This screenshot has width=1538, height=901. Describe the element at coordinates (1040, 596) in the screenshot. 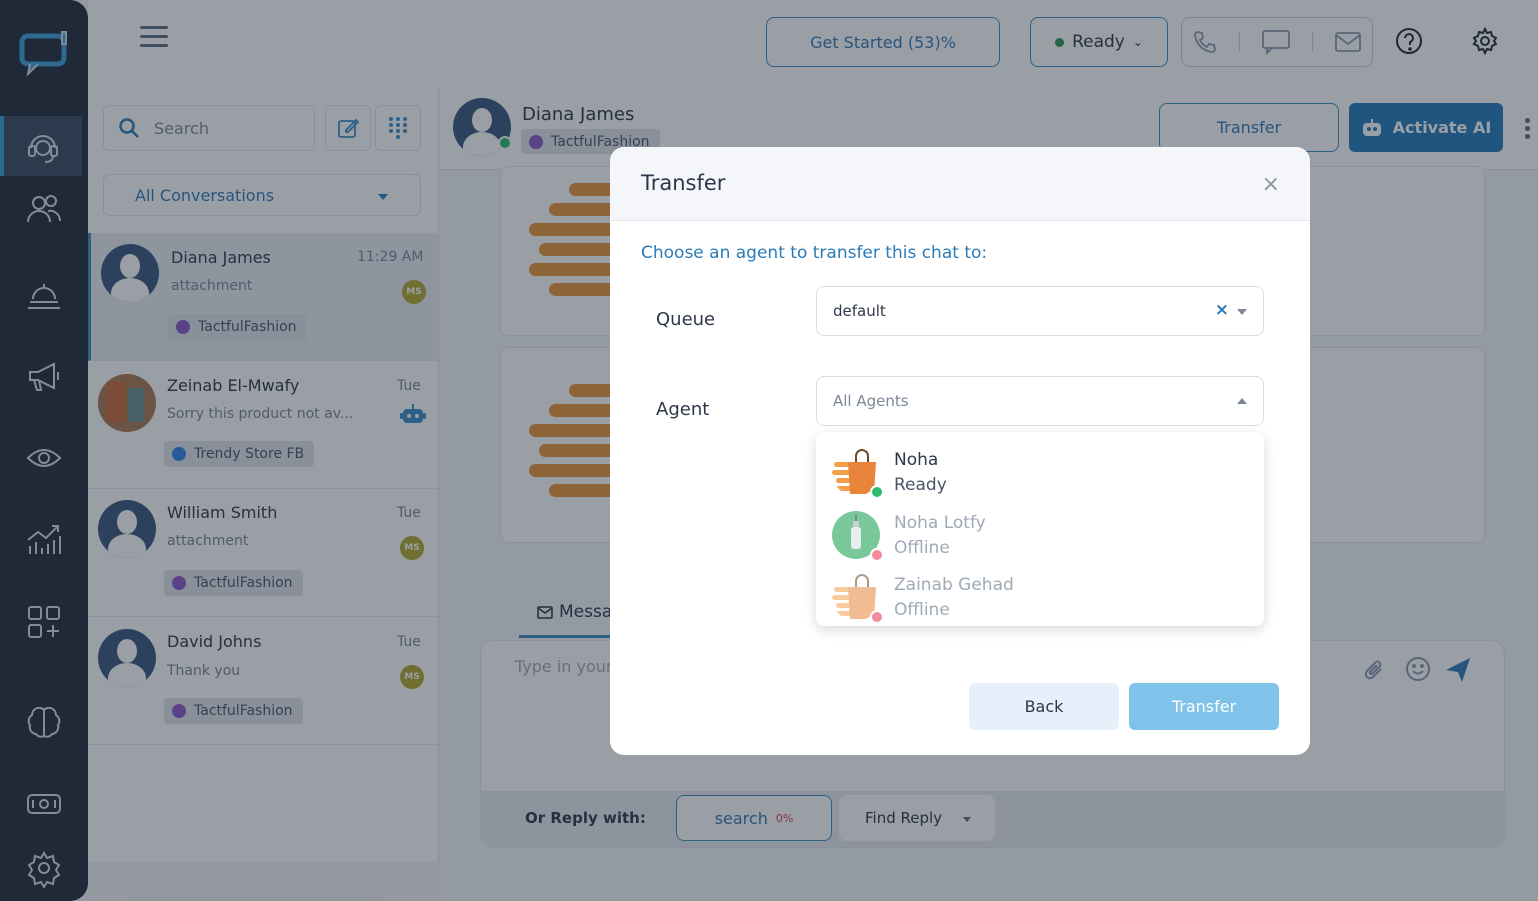

I see `agent-option: Zainab Gehad Offline` at that location.